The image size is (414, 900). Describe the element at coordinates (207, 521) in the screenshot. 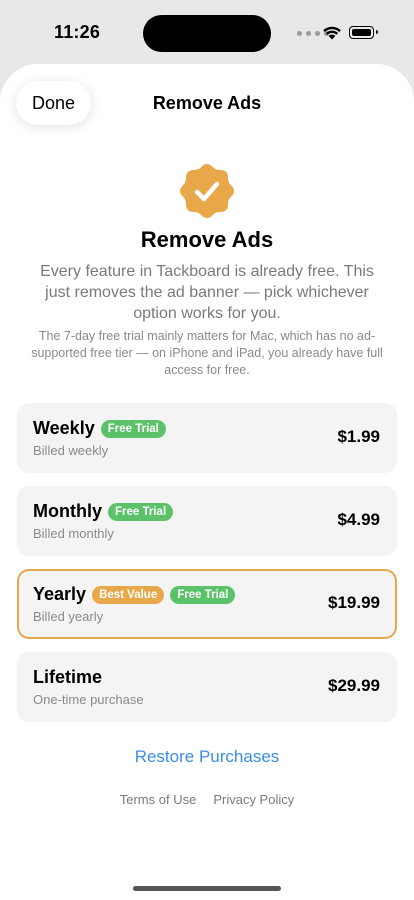

I see `plan-monthly: Monthly Free Trial Billed monthly $4.99` at that location.